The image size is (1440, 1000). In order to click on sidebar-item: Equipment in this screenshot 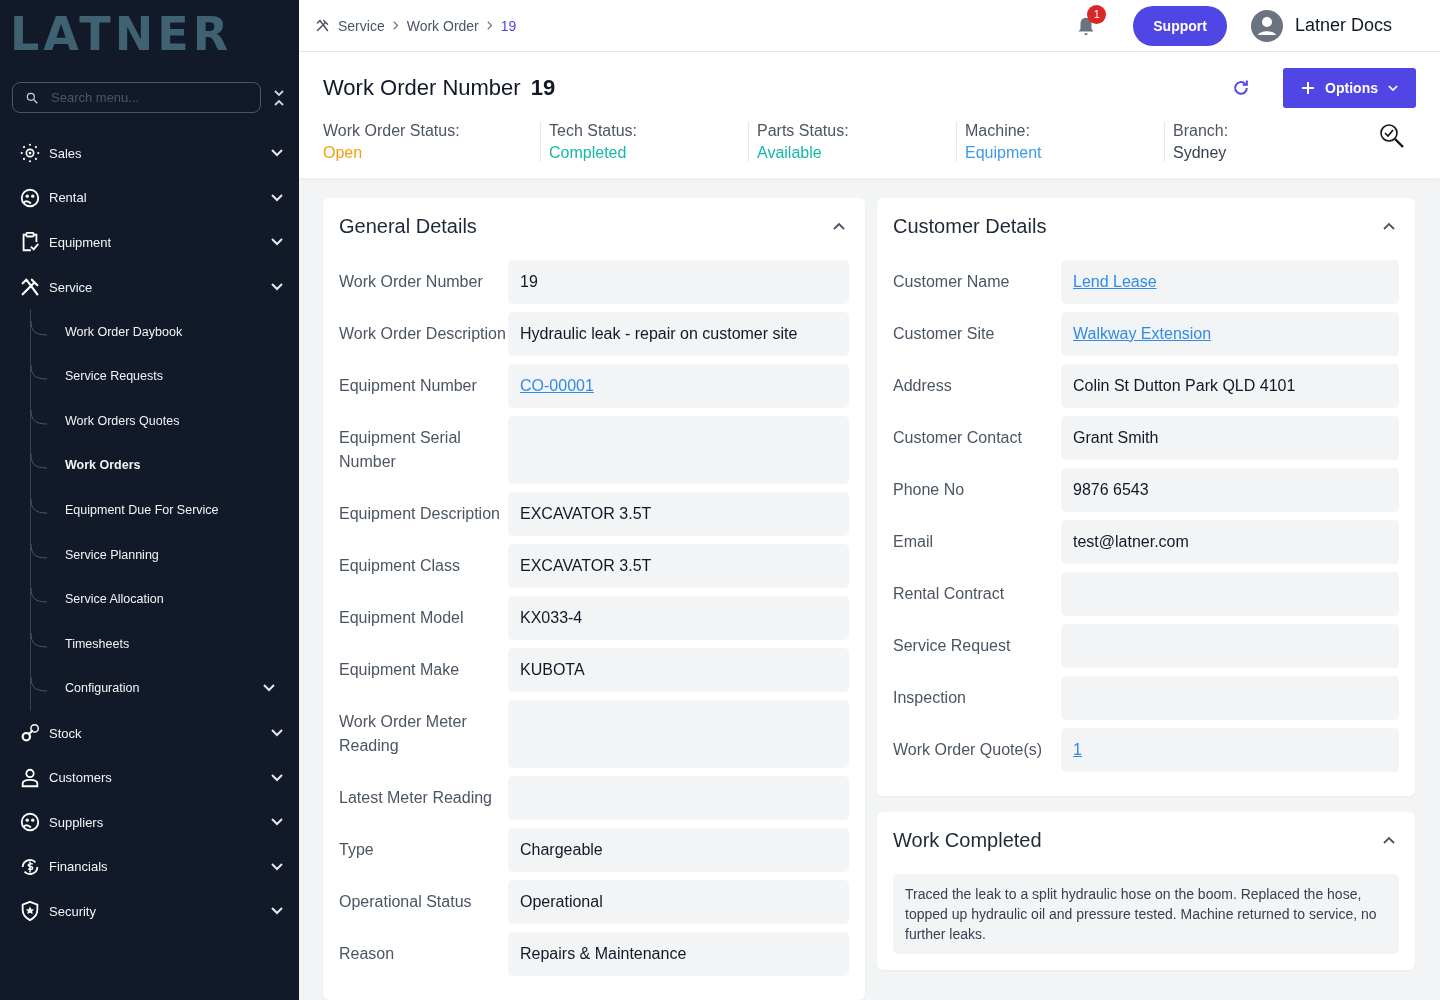, I will do `click(149, 242)`.